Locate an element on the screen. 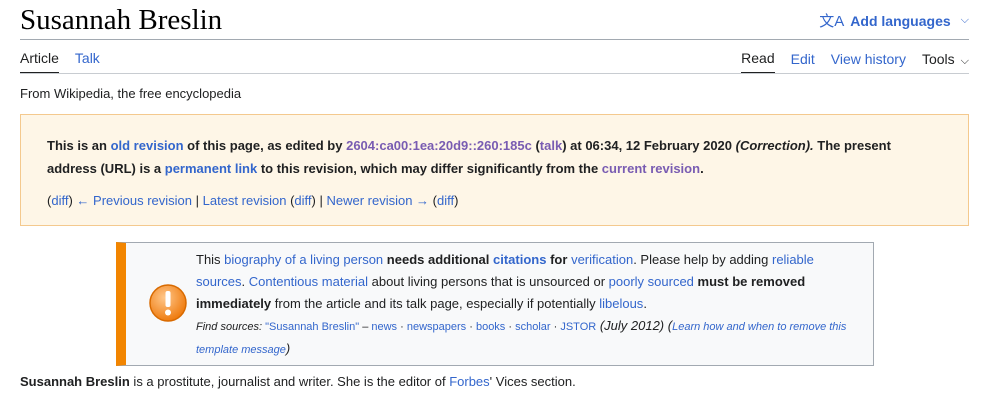 This screenshot has height=401, width=993. tab-view-history: View history is located at coordinates (868, 62).